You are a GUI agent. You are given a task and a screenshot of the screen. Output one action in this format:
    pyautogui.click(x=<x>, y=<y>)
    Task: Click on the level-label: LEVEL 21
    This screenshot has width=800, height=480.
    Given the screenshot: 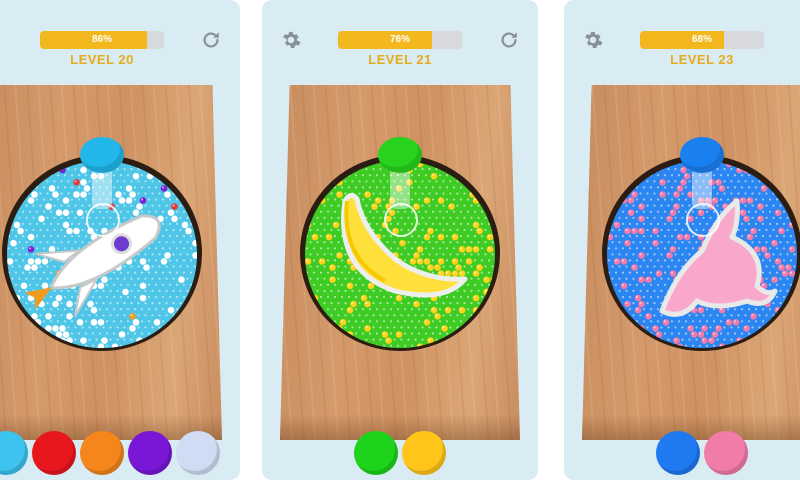 What is the action you would take?
    pyautogui.click(x=400, y=59)
    